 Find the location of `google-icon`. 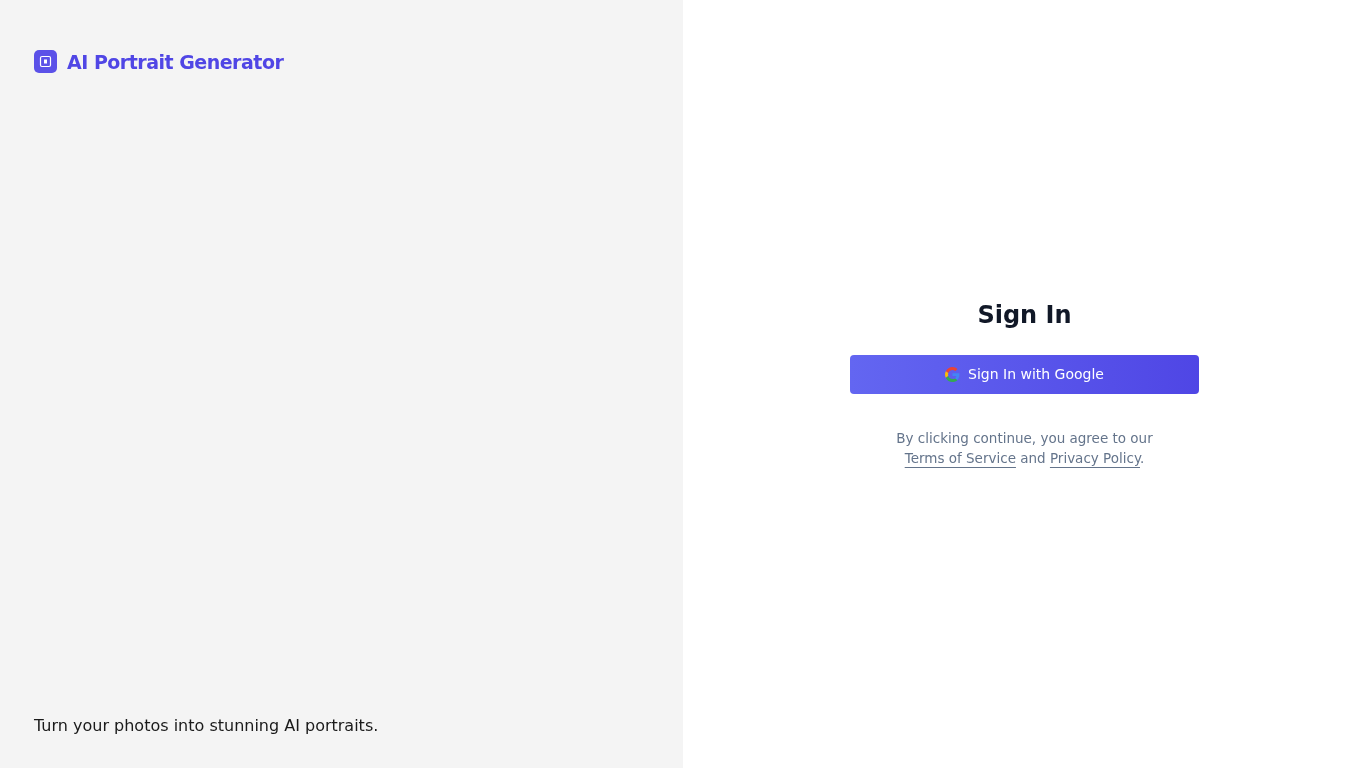

google-icon is located at coordinates (952, 374).